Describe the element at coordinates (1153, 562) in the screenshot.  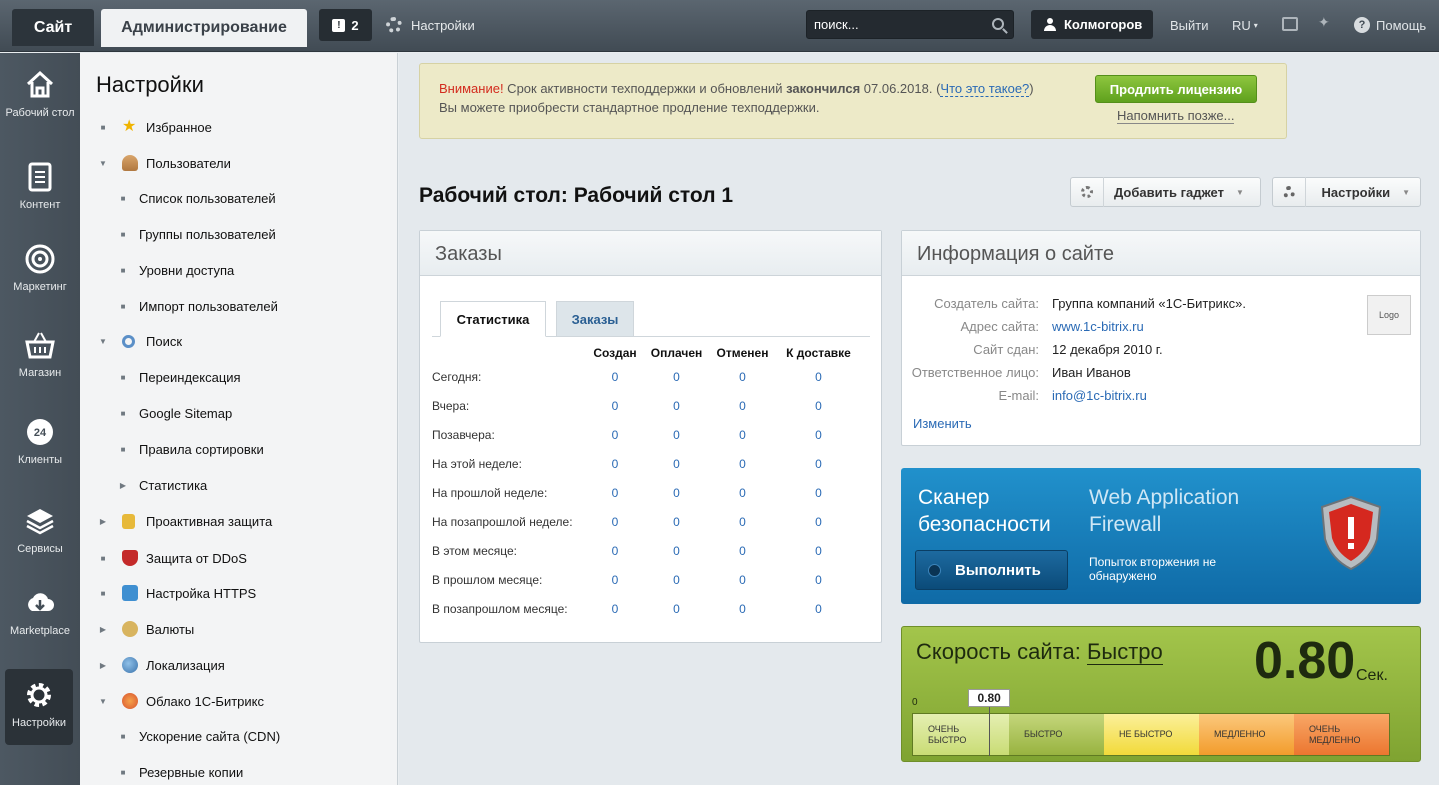
I see `waf-status-line1: Попыток вторжения не` at that location.